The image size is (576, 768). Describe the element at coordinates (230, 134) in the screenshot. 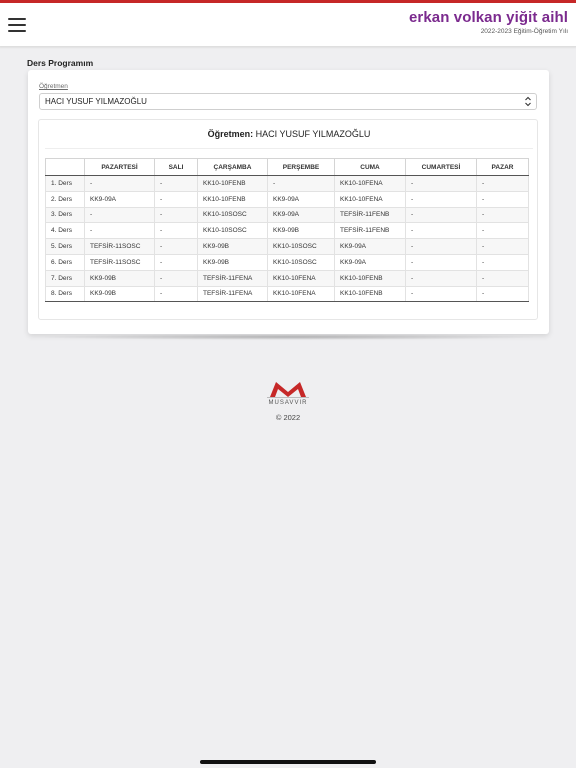

I see `schedule-heading-label: Öğretmen:` at that location.